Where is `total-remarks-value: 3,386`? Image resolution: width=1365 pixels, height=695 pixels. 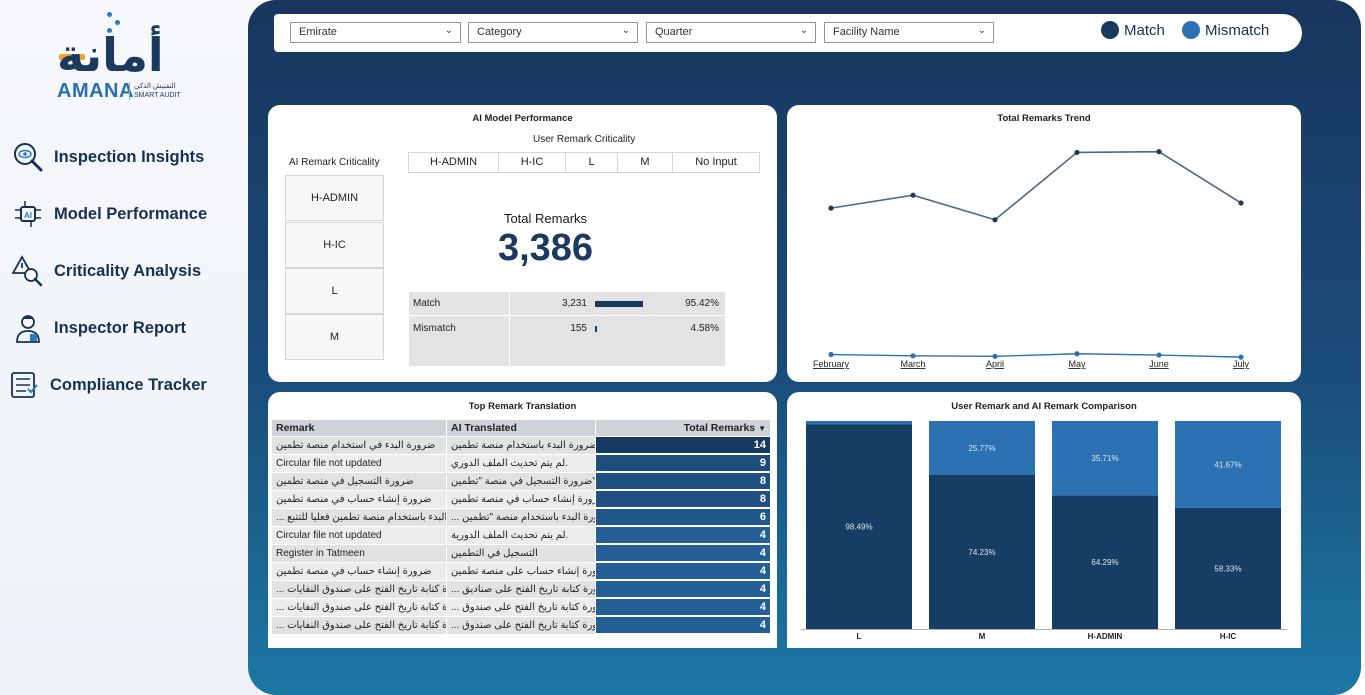 total-remarks-value: 3,386 is located at coordinates (545, 248).